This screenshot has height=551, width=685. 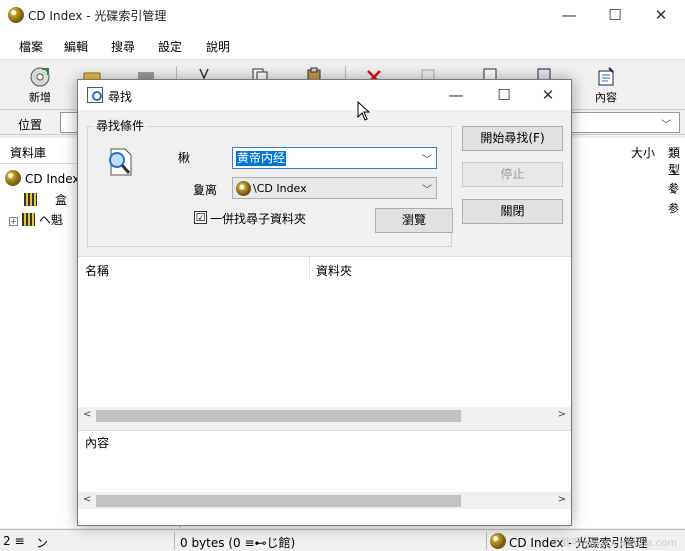 What do you see at coordinates (120, 97) in the screenshot?
I see `dialog-title: 尋找` at bounding box center [120, 97].